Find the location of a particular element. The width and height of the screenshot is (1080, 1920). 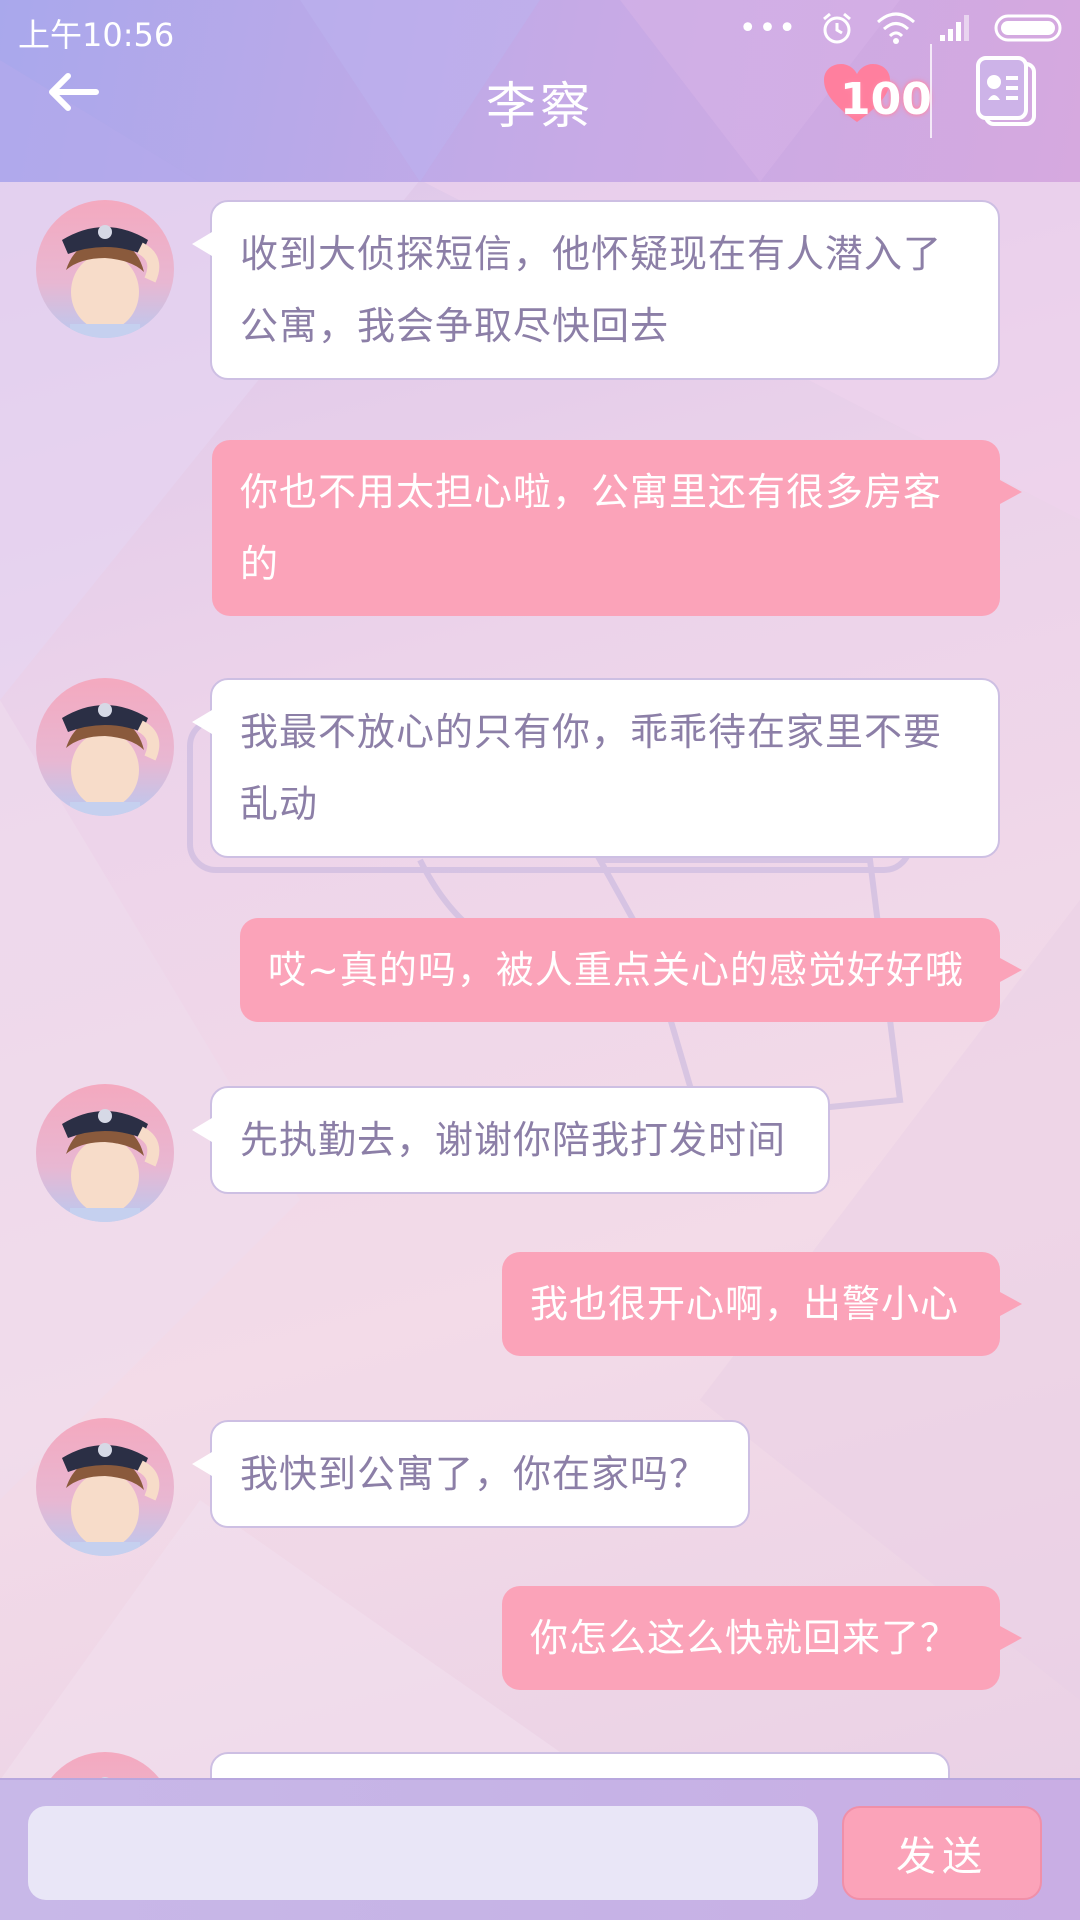

status-icons: ••• is located at coordinates (902, 28).